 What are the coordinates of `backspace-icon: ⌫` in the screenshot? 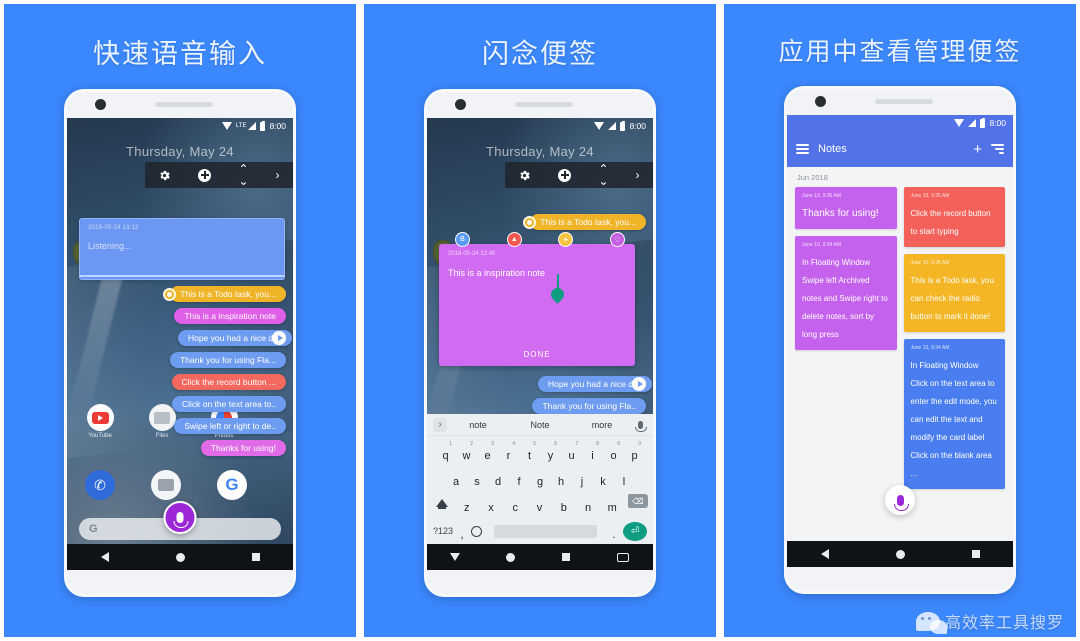 It's located at (638, 501).